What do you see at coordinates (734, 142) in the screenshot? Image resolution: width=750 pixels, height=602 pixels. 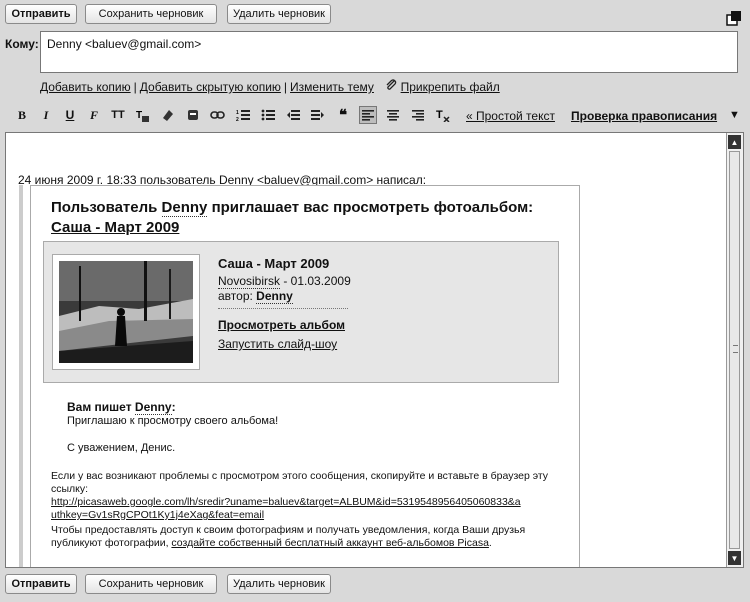 I see `scroll-up-icon: ▲` at bounding box center [734, 142].